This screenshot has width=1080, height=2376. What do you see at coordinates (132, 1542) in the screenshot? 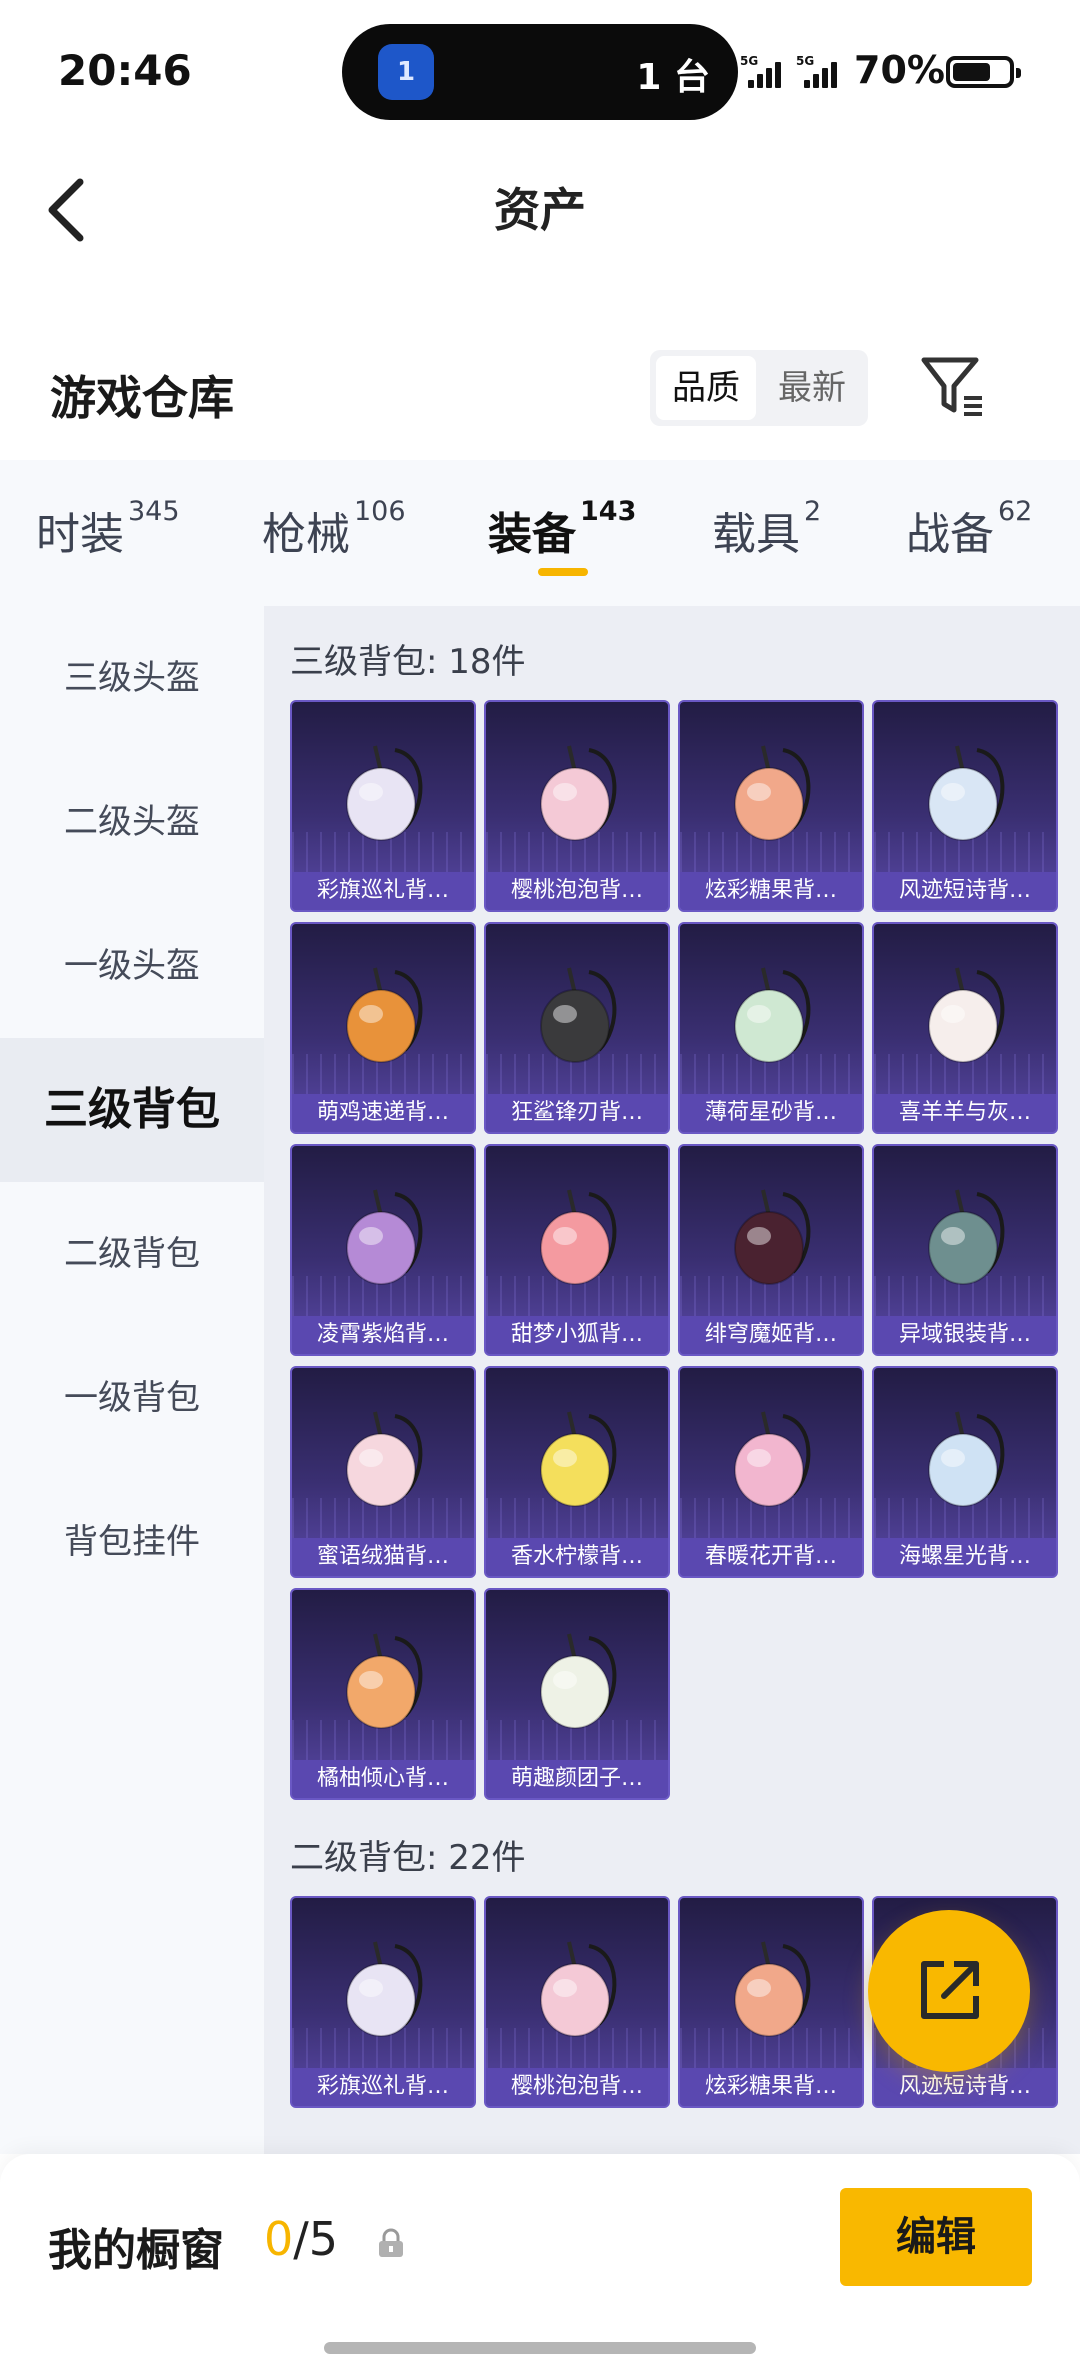
I see `sidebar-item-backpack-charms: 背包挂件` at bounding box center [132, 1542].